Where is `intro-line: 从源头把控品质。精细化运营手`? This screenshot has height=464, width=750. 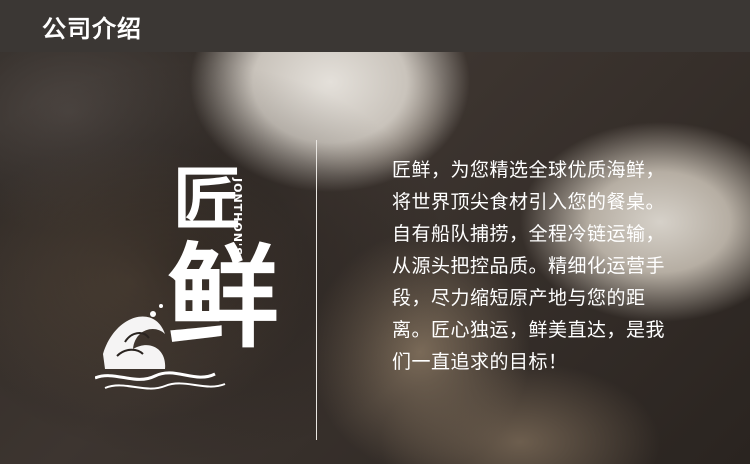 intro-line: 从源头把控品质。精细化运营手 is located at coordinates (529, 266).